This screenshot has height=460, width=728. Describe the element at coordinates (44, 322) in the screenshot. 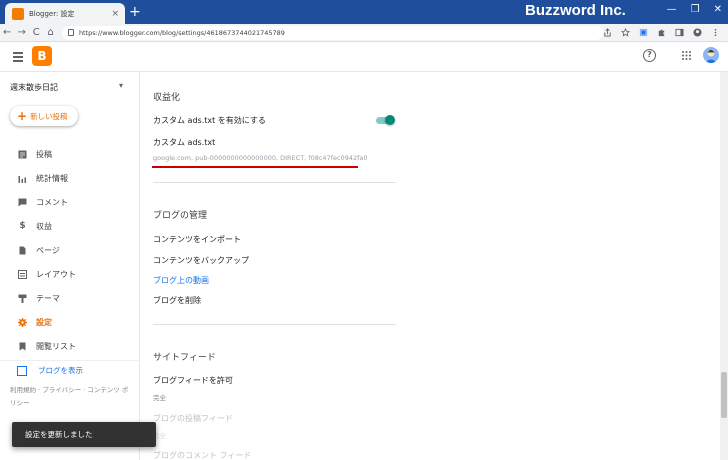

I see `sidebar-item-label: 設定` at that location.